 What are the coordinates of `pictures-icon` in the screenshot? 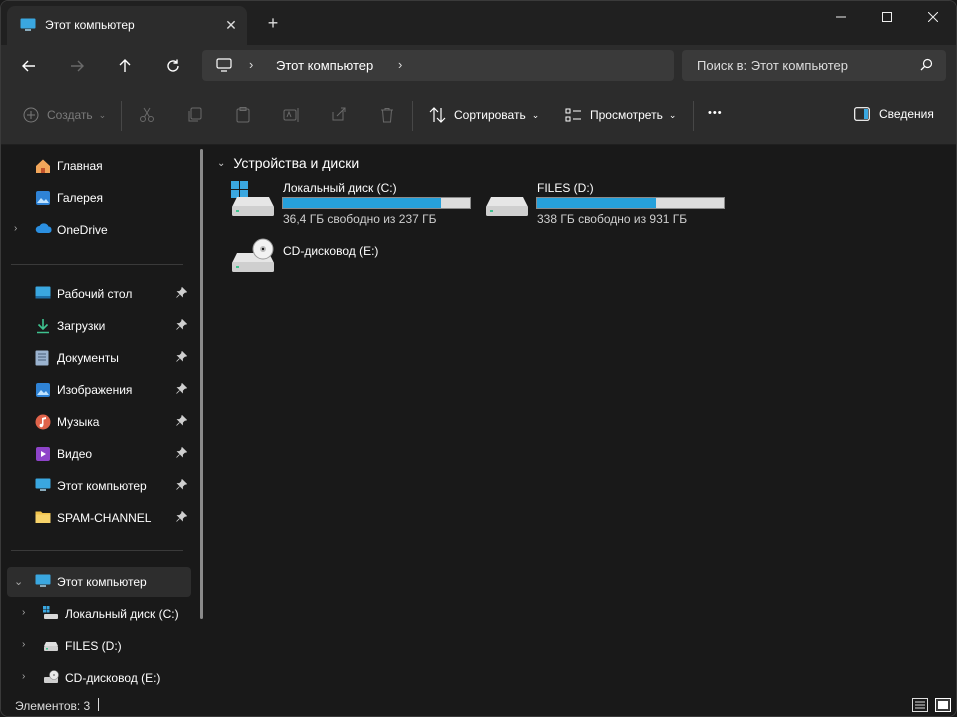 It's located at (43, 391).